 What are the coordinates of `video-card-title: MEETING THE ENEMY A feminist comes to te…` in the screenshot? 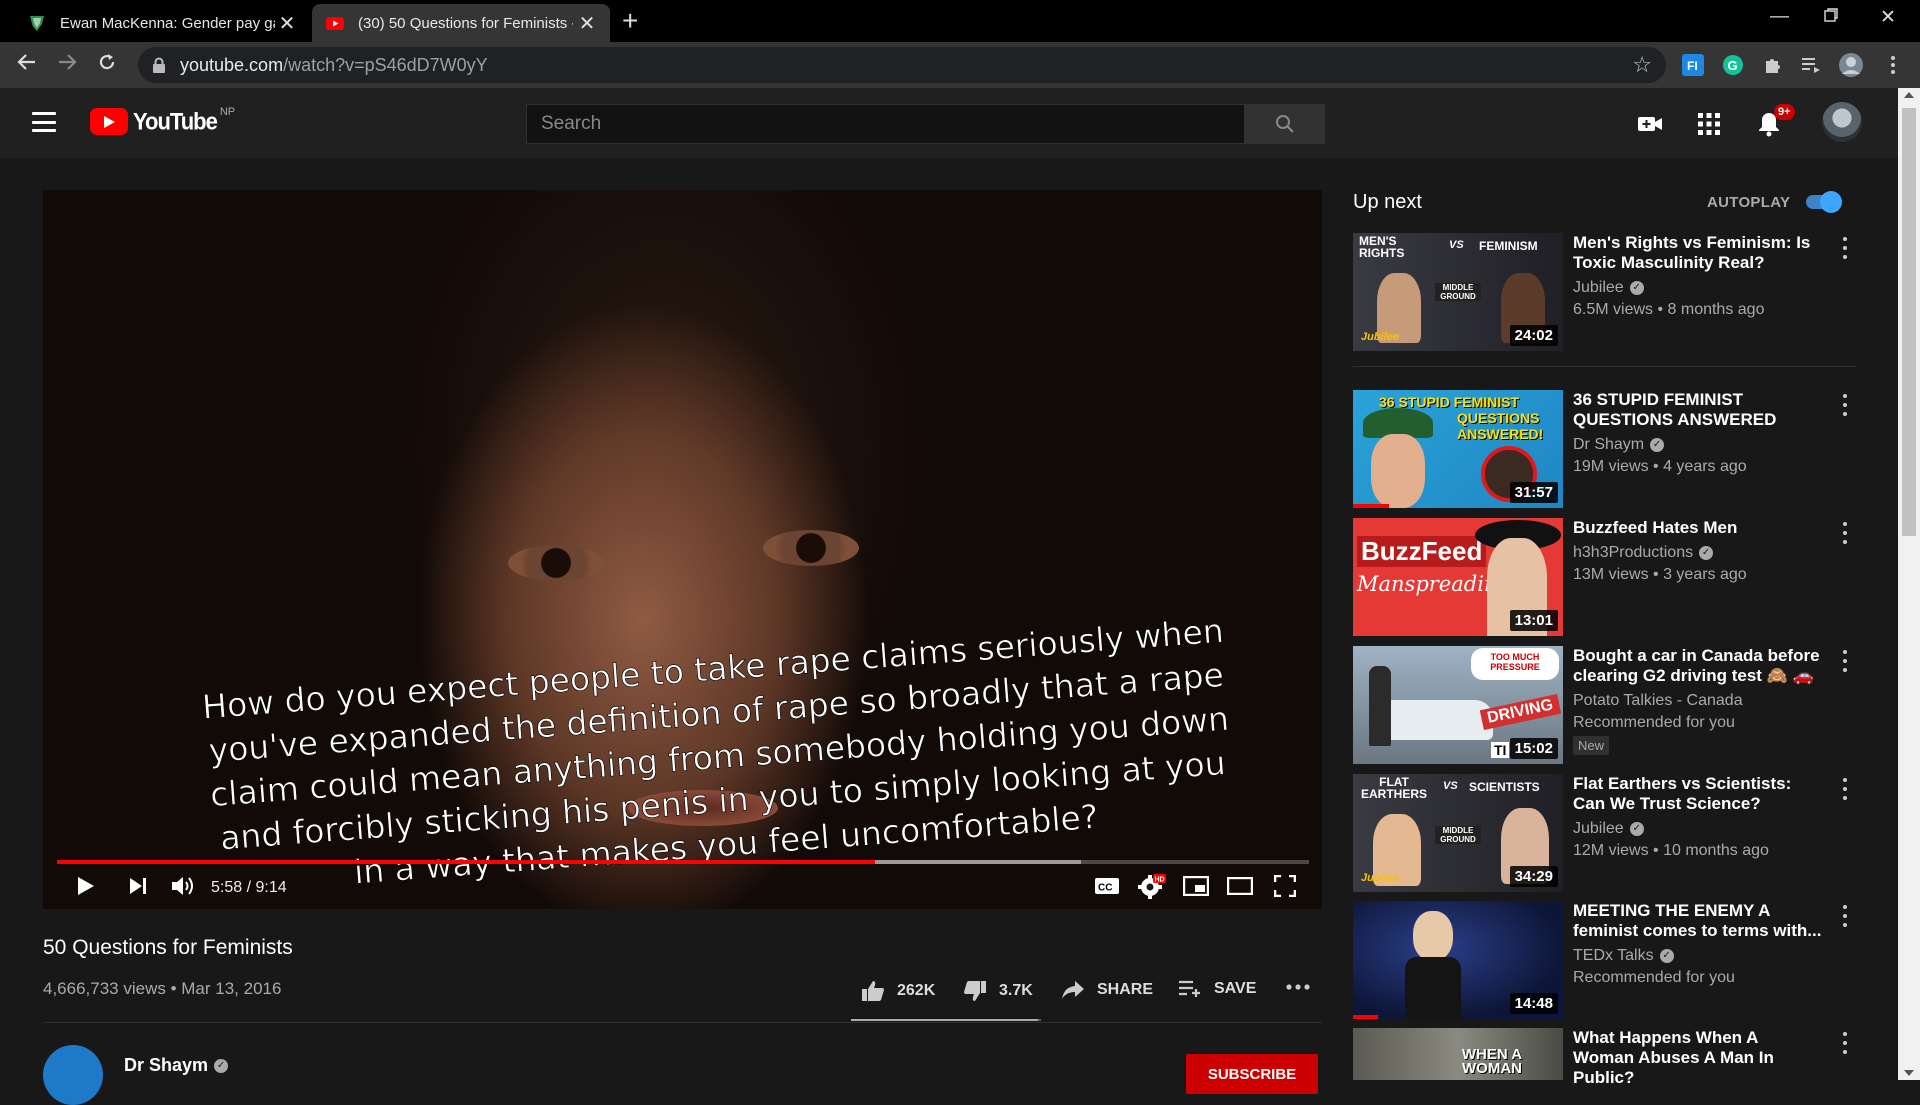 It's located at (1698, 921).